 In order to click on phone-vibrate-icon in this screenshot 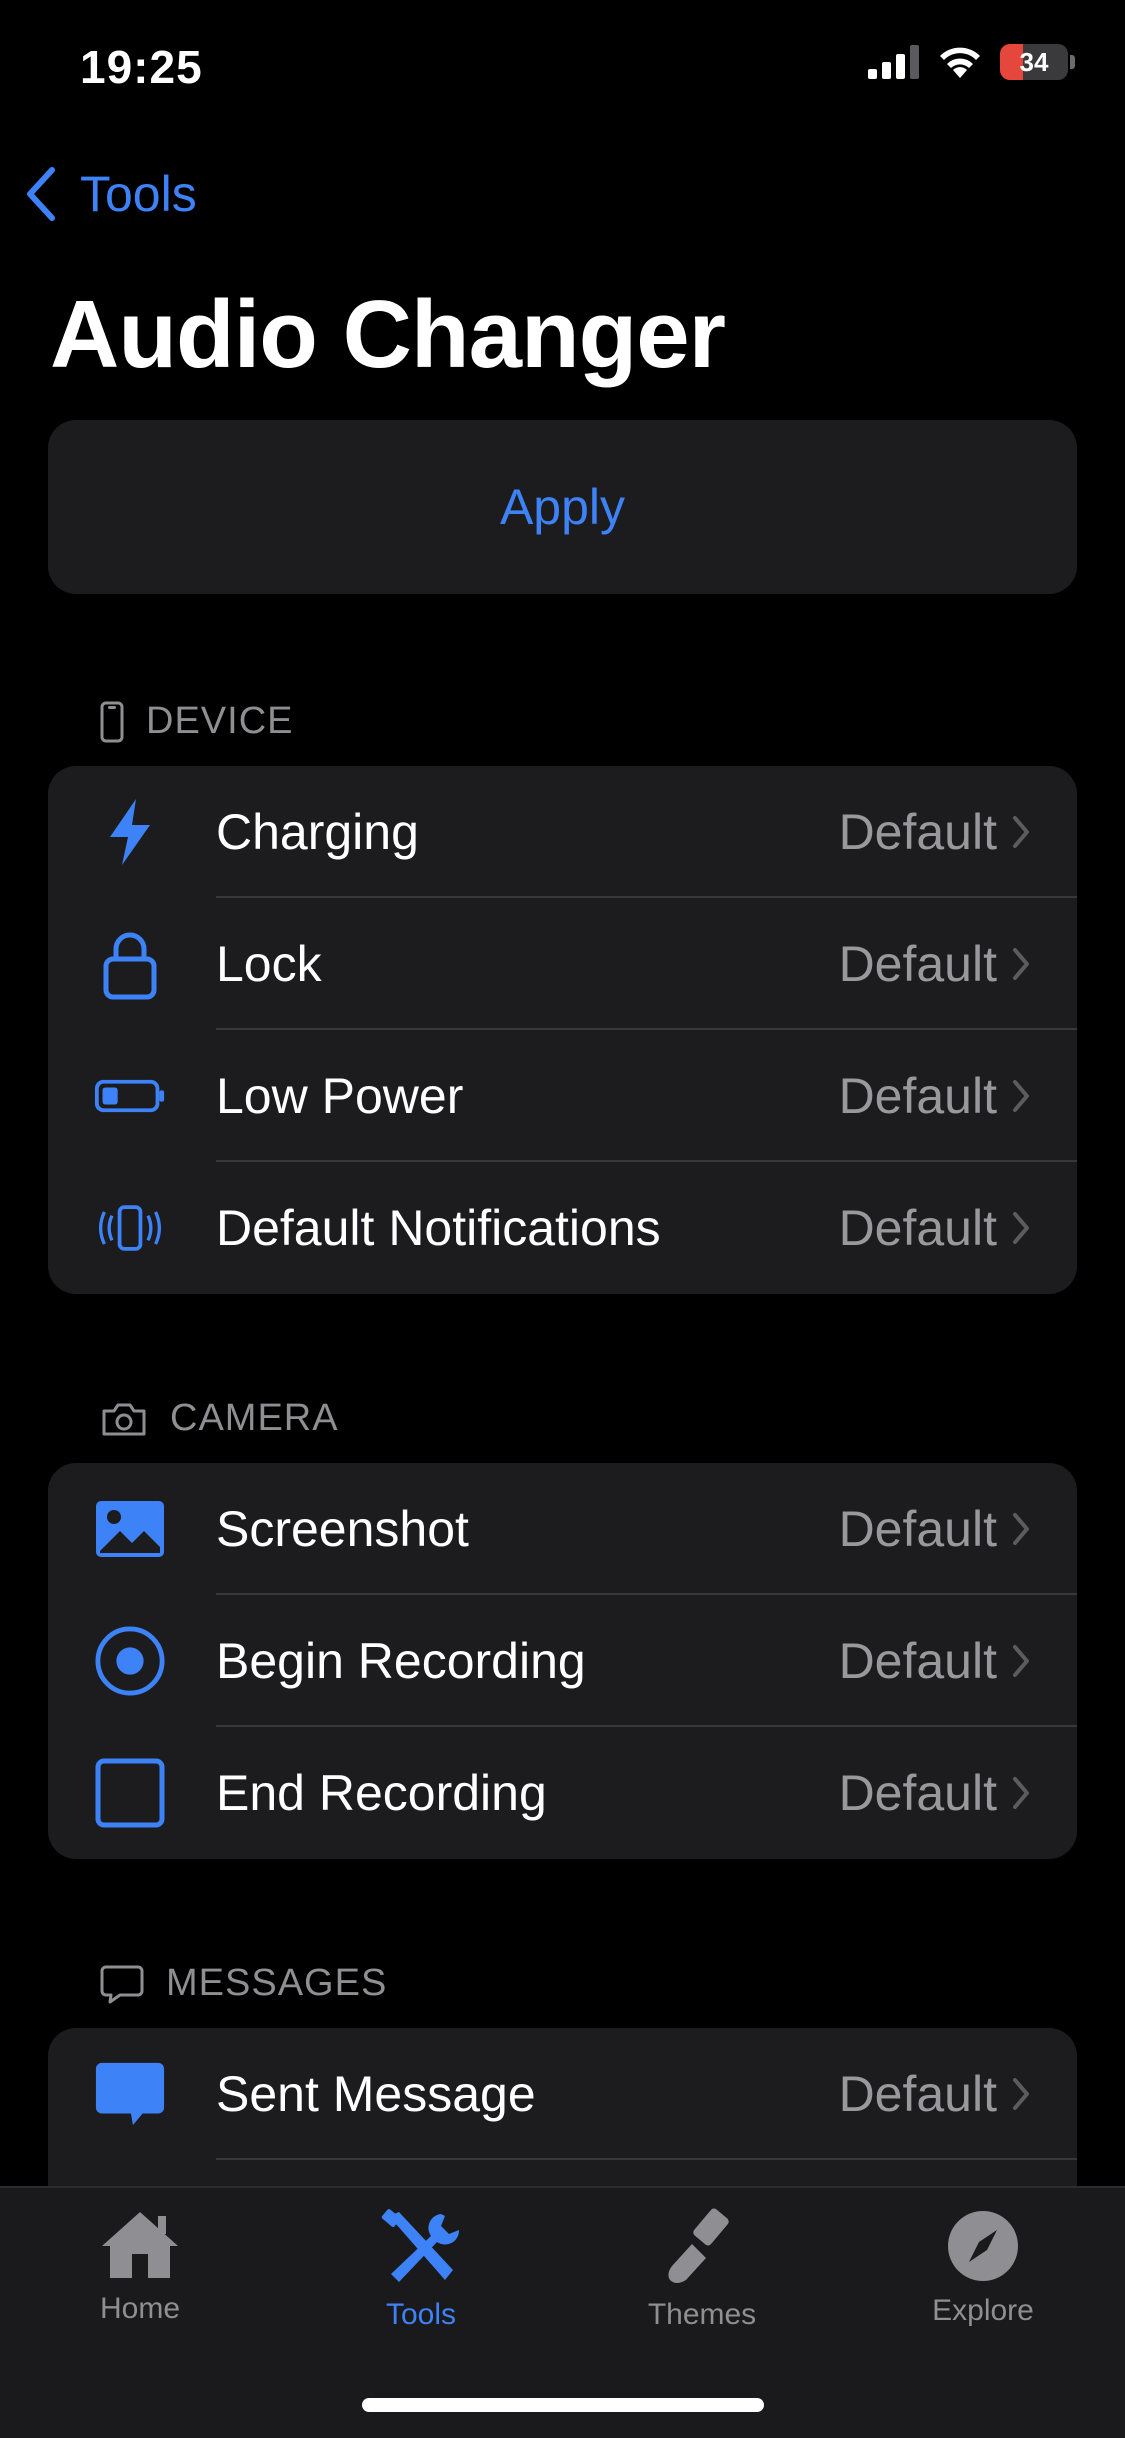, I will do `click(130, 1228)`.